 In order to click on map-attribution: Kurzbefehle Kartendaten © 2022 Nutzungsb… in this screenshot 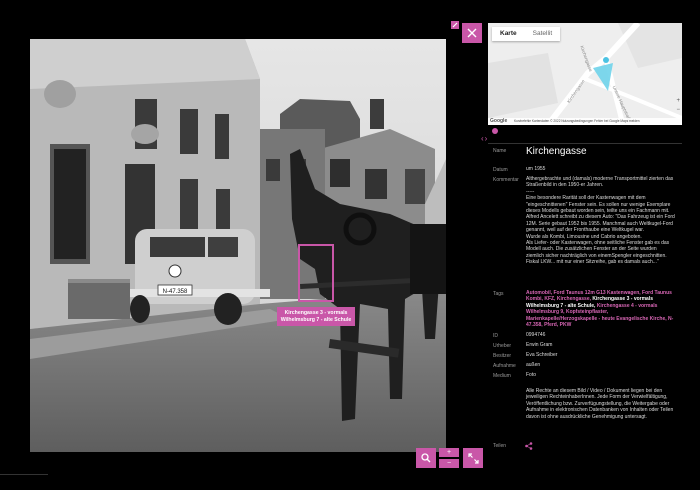, I will do `click(585, 121)`.